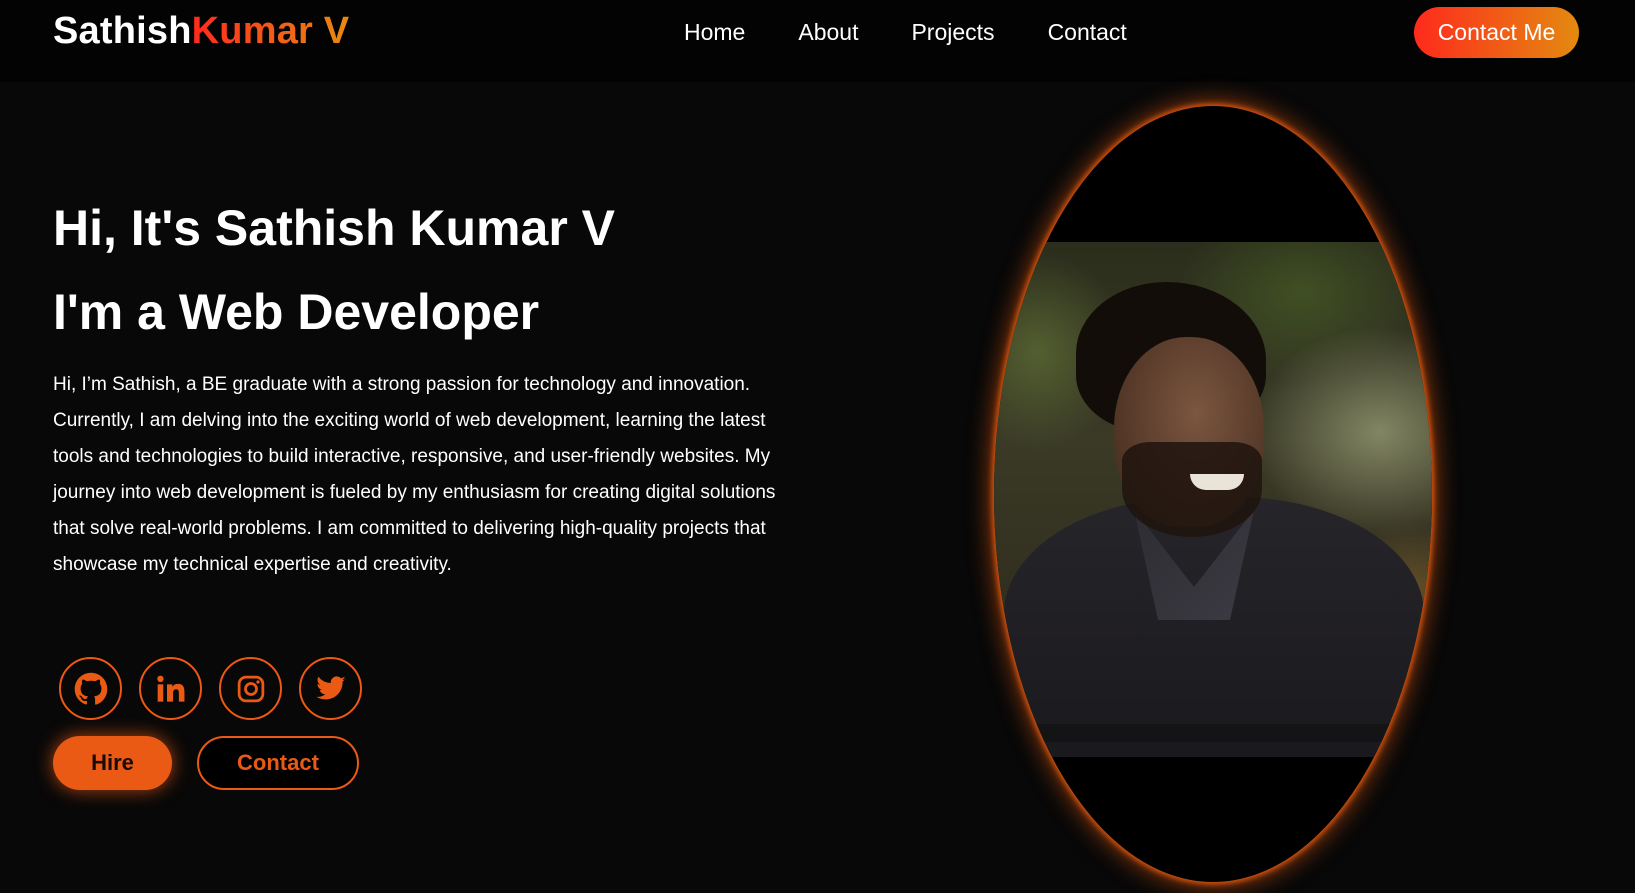  I want to click on brand-logo: SathishKumar V, so click(201, 31).